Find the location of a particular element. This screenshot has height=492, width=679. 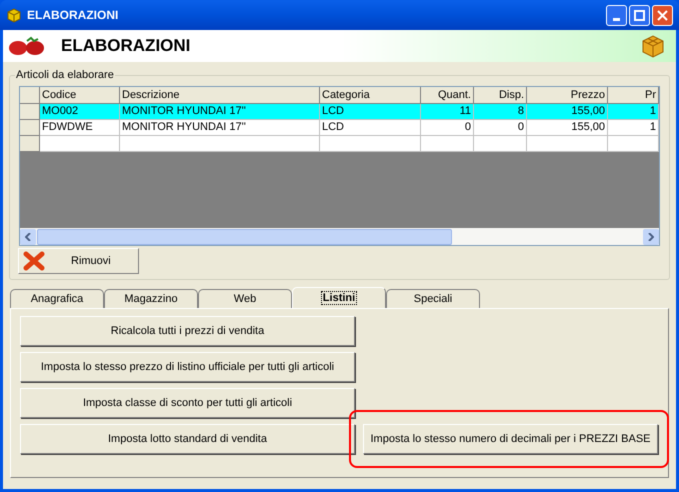

chevron-left-icon is located at coordinates (28, 236).